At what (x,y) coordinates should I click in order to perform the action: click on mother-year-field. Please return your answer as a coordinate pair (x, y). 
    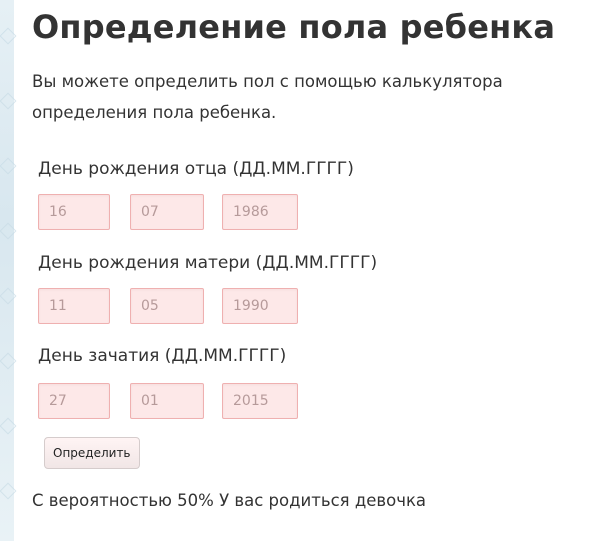
    Looking at the image, I should click on (260, 306).